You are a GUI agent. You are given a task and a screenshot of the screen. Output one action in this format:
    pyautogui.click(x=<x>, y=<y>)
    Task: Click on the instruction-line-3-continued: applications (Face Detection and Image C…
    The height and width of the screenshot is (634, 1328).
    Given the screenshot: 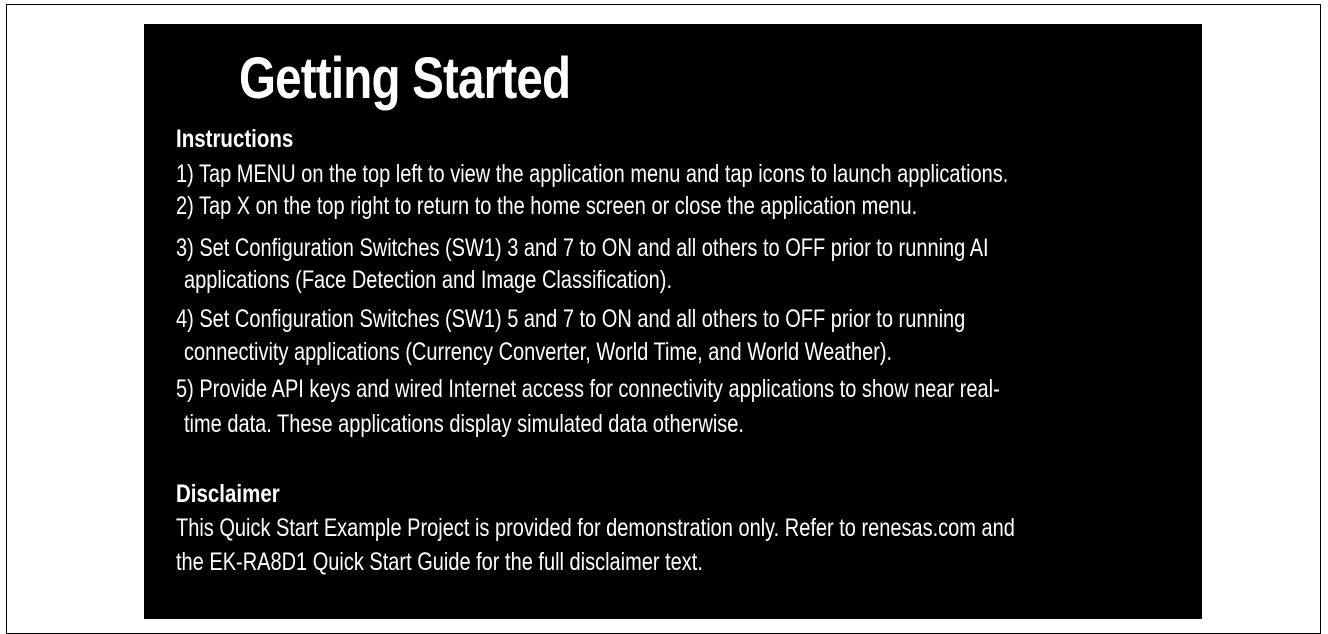 What is the action you would take?
    pyautogui.click(x=428, y=280)
    